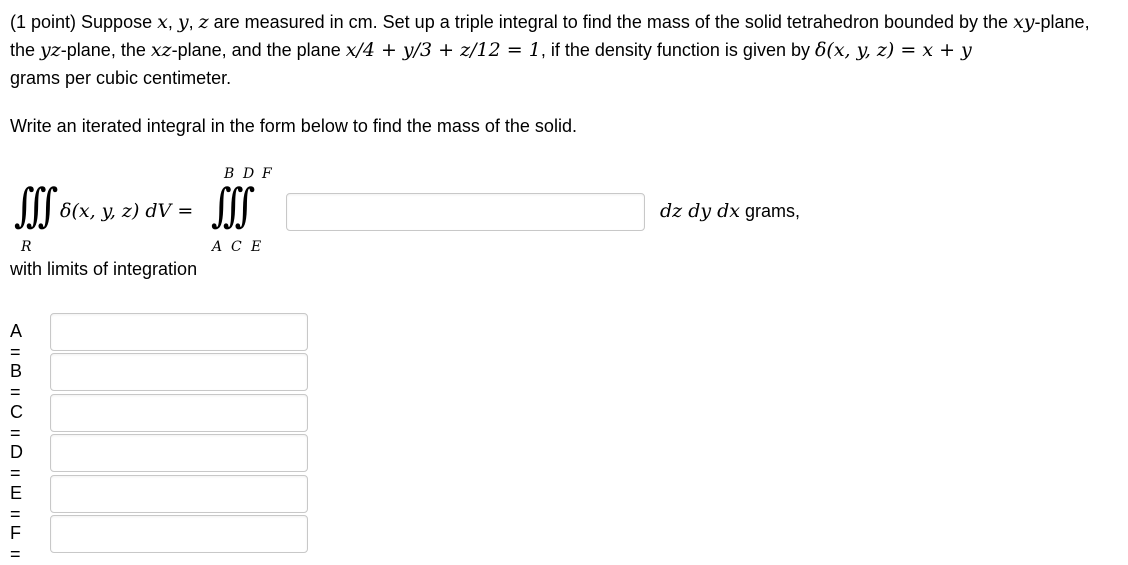 This screenshot has width=1128, height=565. What do you see at coordinates (258, 50) in the screenshot?
I see `problem-text: -plane, and the plane` at bounding box center [258, 50].